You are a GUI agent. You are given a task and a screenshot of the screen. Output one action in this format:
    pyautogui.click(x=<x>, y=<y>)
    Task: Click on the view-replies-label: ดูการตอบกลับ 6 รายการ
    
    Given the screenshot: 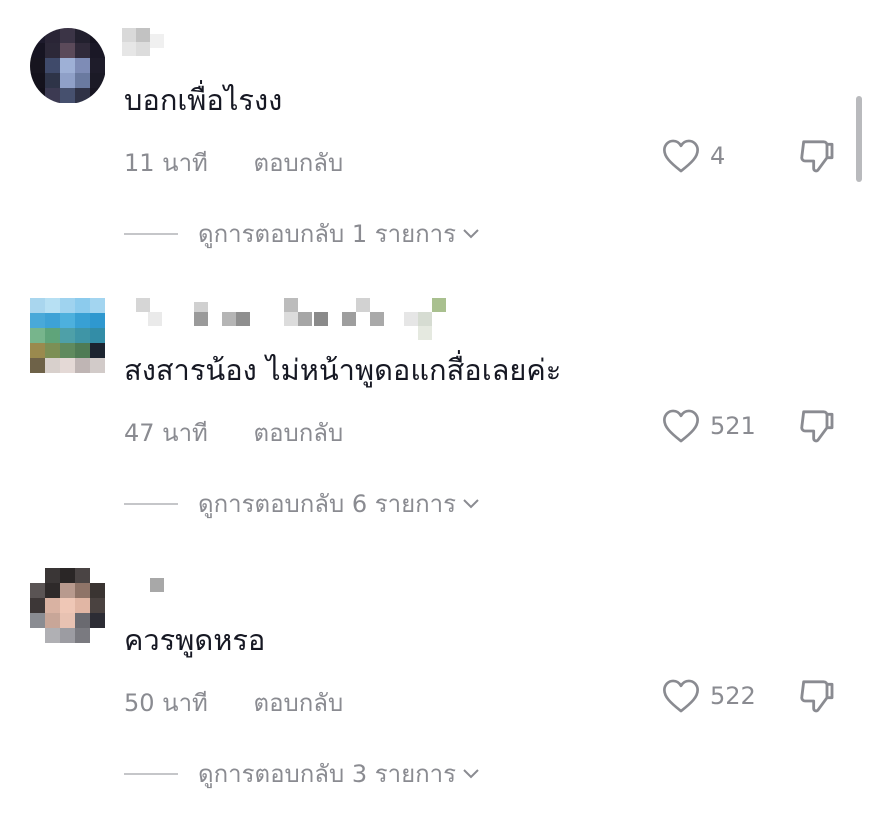 What is the action you would take?
    pyautogui.click(x=327, y=504)
    